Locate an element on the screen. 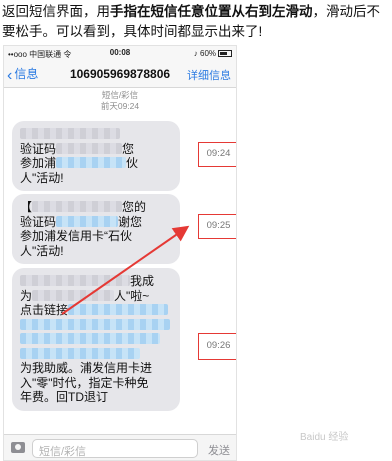 This screenshot has height=461, width=392. caption-bold: 手指在短信任意位置从右到左滑动 is located at coordinates (211, 11).